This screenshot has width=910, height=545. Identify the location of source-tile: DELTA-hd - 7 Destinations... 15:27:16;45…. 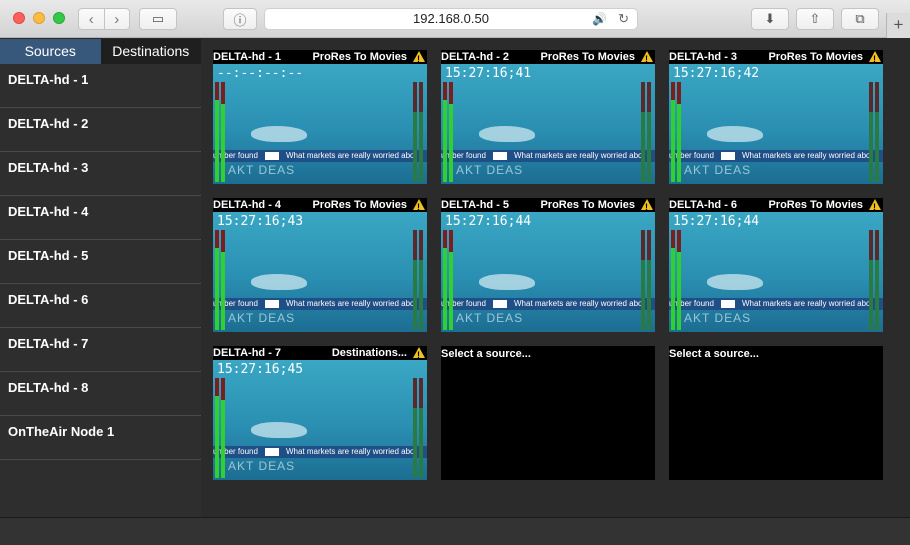
(320, 413).